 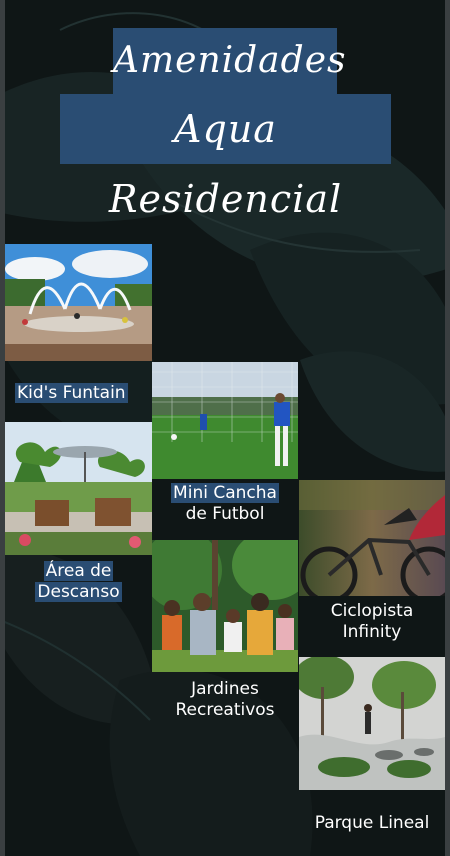 I want to click on rest-area-photo, so click(x=78, y=488).